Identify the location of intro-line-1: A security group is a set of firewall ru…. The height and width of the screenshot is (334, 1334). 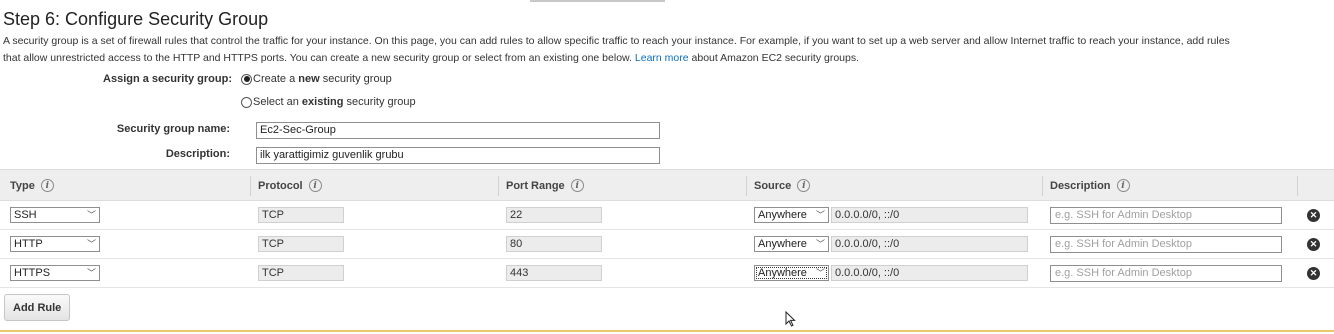
(616, 41).